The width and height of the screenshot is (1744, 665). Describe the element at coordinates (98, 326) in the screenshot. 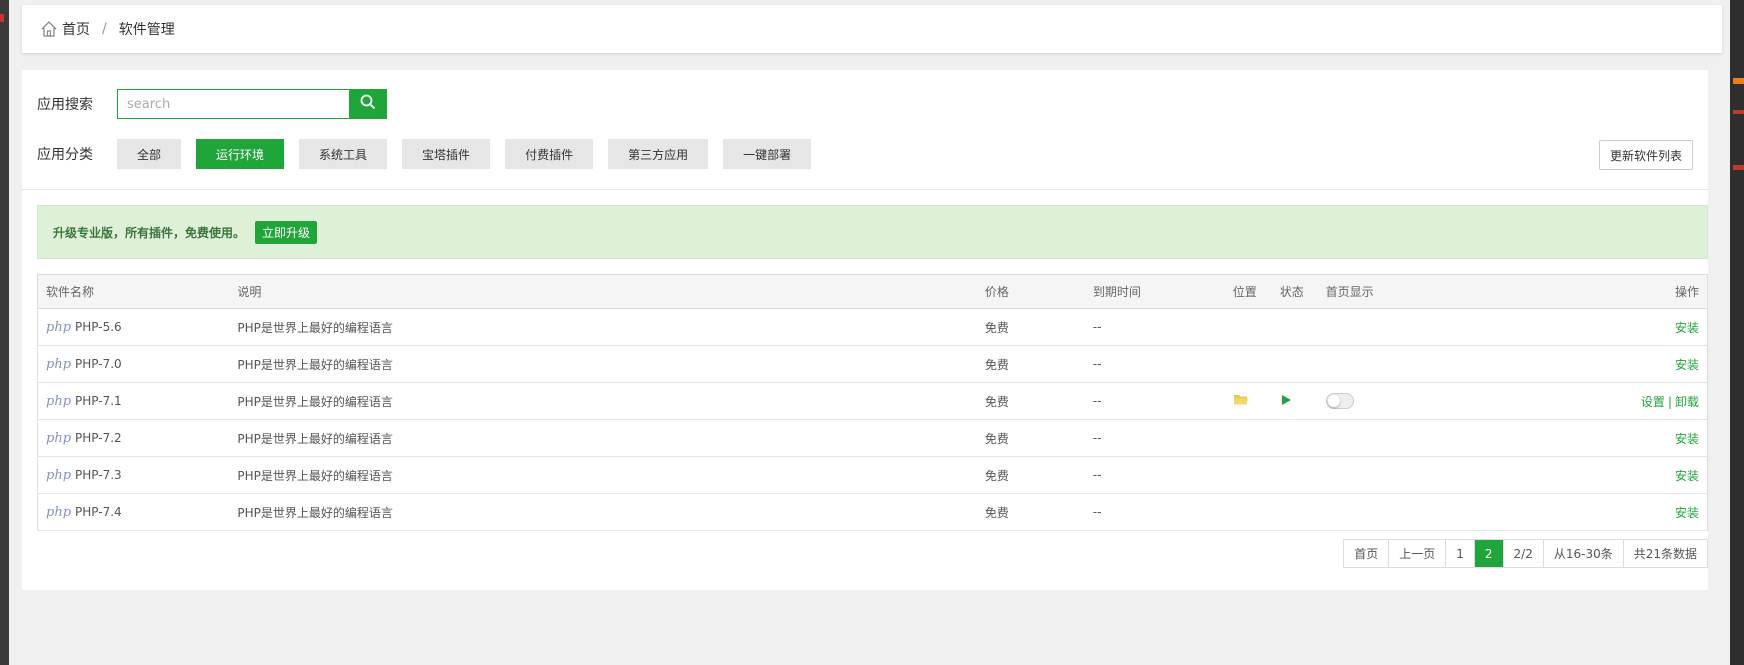

I see `software-name: PHP-5.6` at that location.